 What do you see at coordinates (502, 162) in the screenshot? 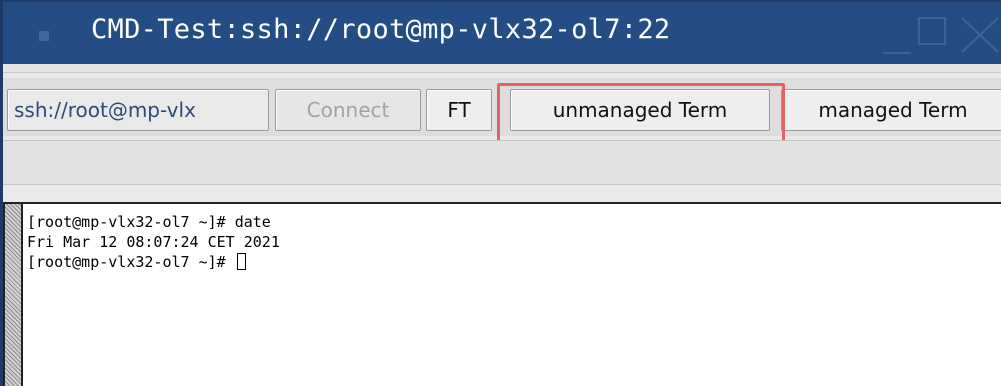
I see `status-strip` at bounding box center [502, 162].